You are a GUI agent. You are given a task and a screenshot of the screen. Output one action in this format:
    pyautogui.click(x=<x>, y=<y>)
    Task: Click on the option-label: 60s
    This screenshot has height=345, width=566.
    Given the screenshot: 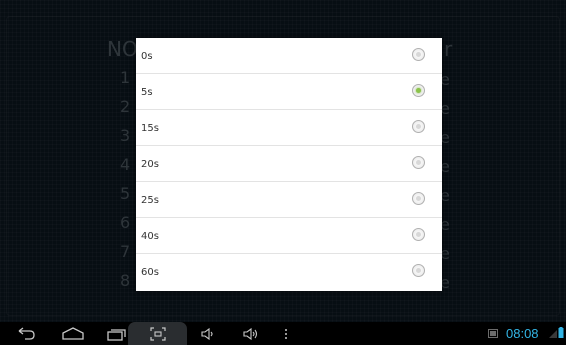 What is the action you would take?
    pyautogui.click(x=150, y=272)
    